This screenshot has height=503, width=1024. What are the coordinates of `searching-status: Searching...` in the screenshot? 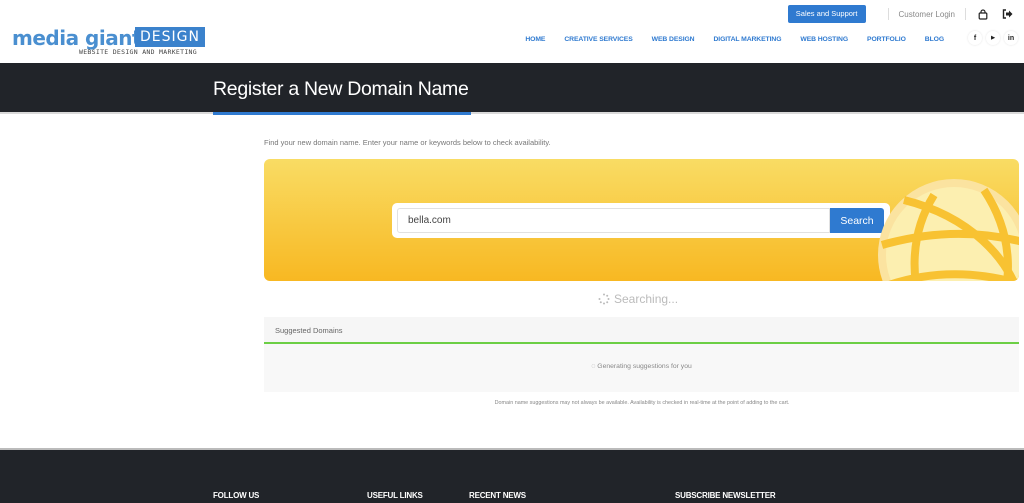 It's located at (638, 299).